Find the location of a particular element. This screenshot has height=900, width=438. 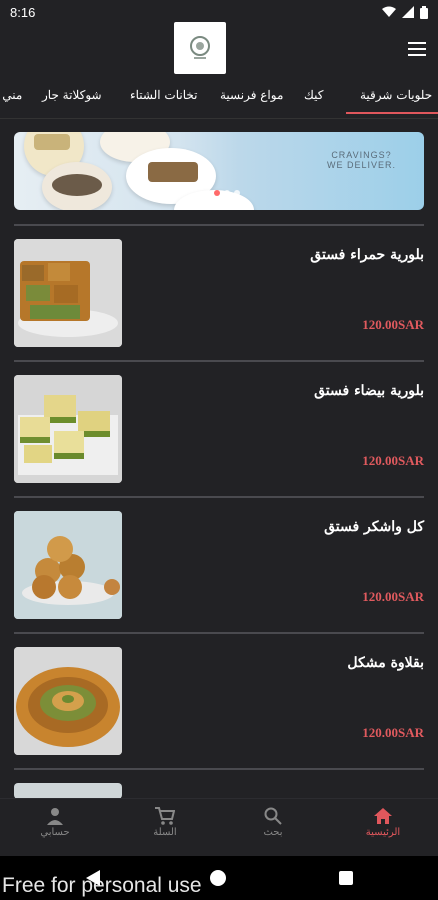

cart-icon is located at coordinates (165, 816).